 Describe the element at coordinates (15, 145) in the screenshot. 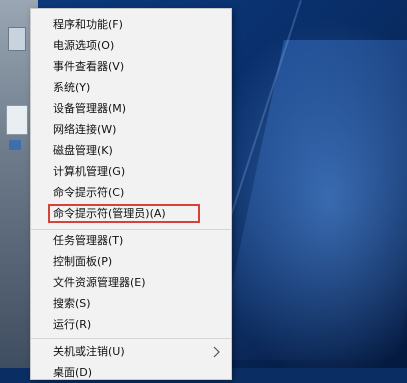

I see `shortcut-arrow-icon` at that location.